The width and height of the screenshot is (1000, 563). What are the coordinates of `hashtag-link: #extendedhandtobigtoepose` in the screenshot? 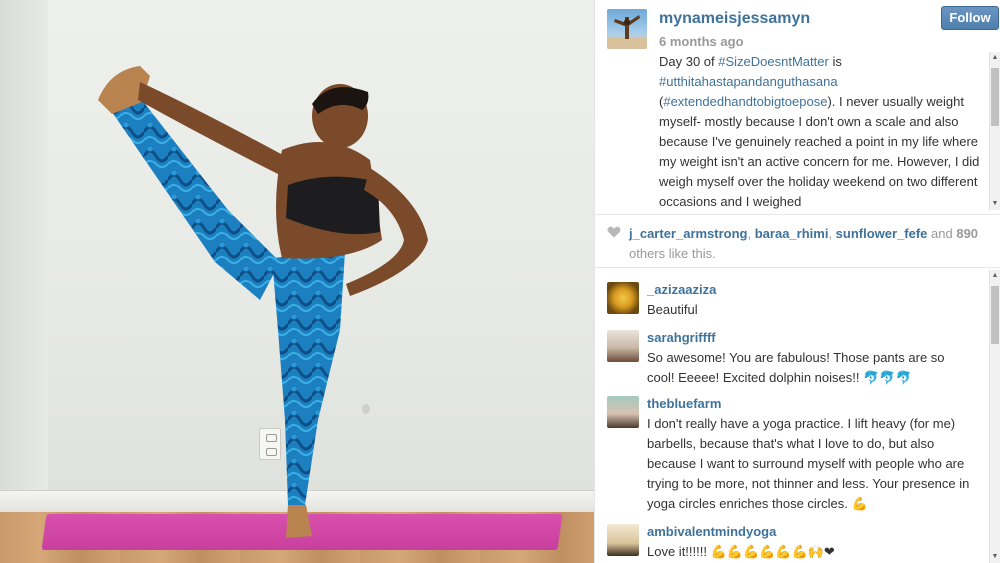 It's located at (745, 101).